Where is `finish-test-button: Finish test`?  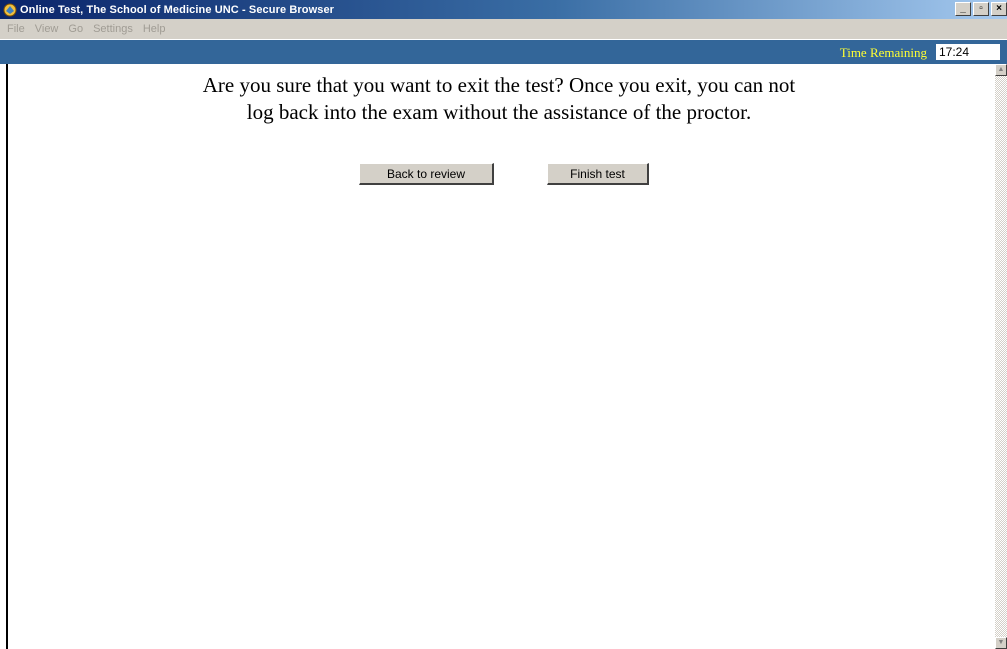
finish-test-button: Finish test is located at coordinates (598, 174).